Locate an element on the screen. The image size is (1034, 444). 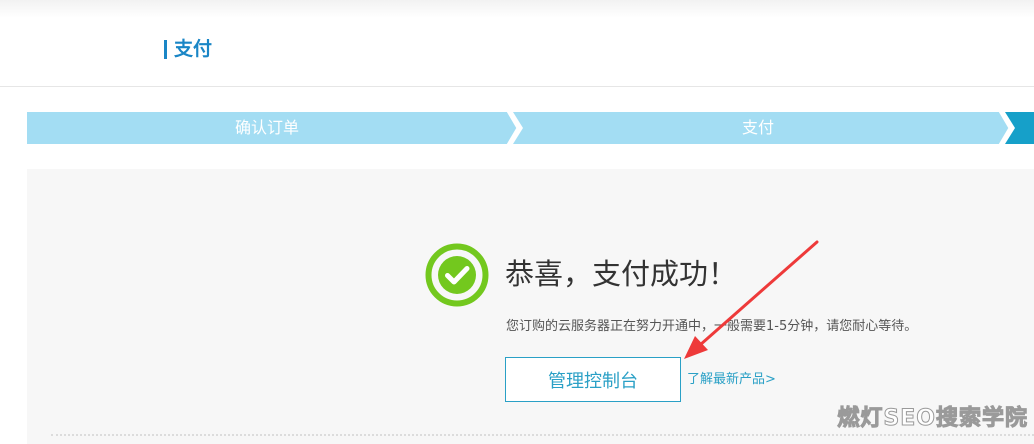
watermark-logo: 燃灯SEO搜索学院 is located at coordinates (932, 419).